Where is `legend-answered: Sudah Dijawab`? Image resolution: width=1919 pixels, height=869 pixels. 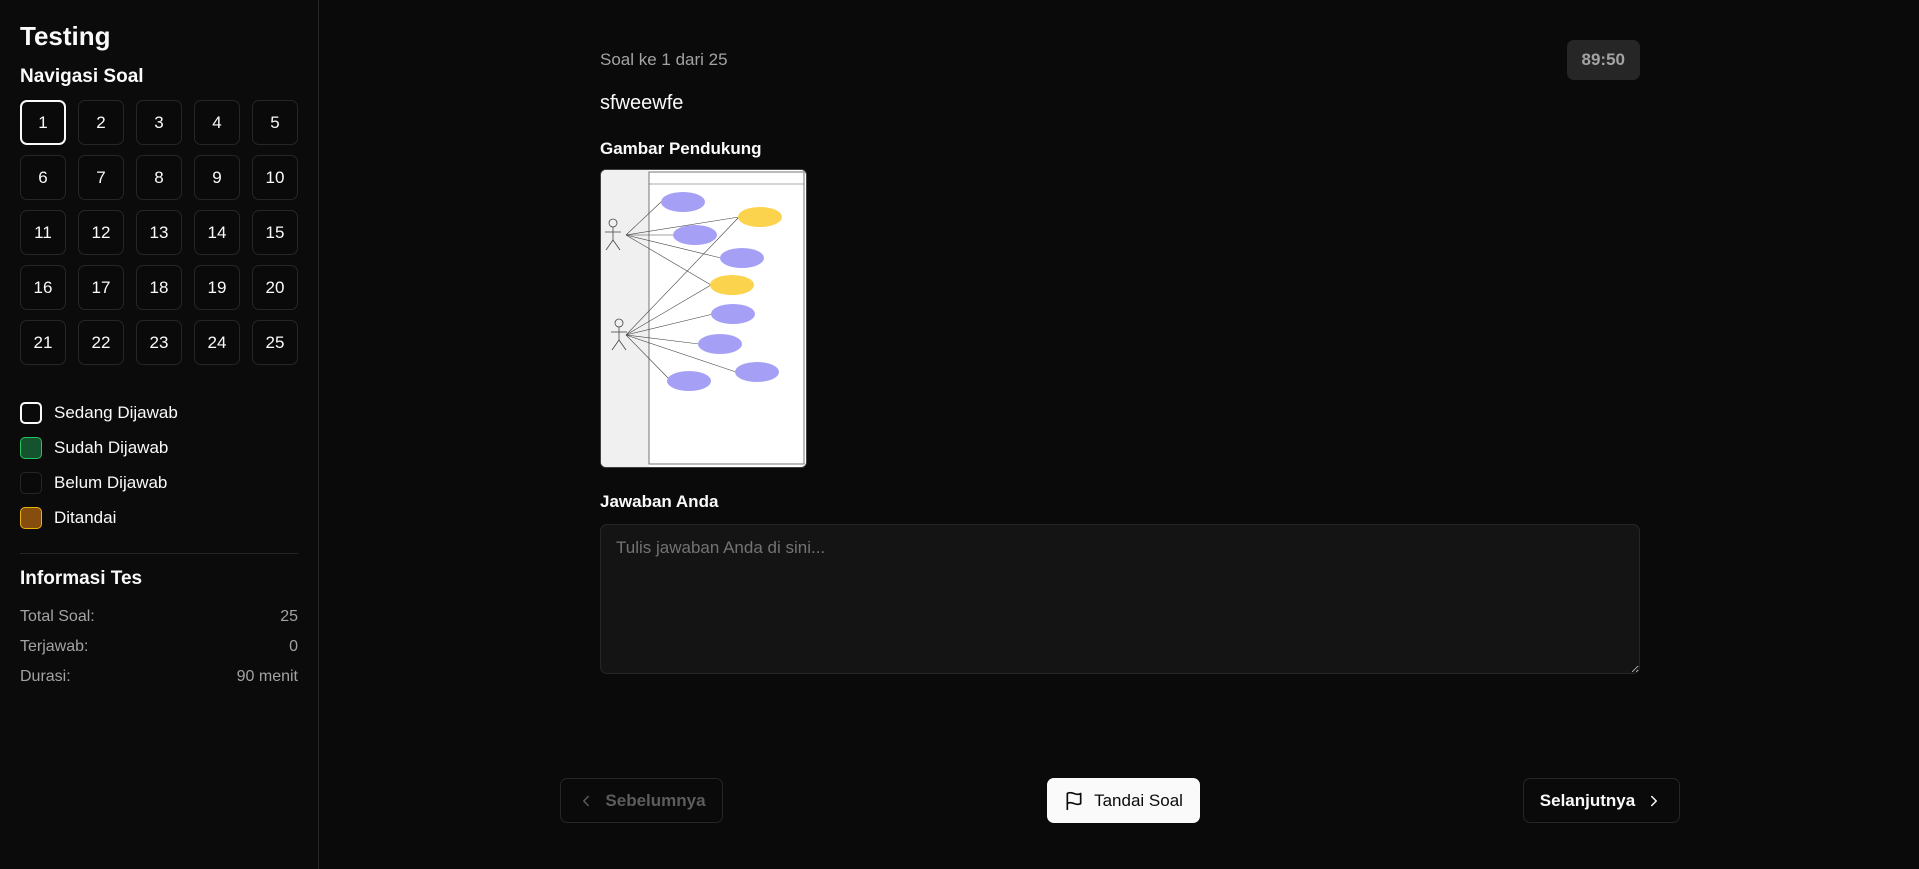
legend-answered: Sudah Dijawab is located at coordinates (159, 447).